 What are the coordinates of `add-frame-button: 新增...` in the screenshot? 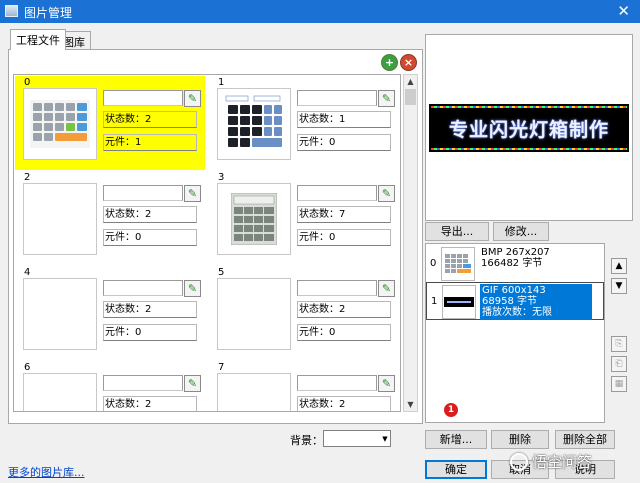 It's located at (456, 439).